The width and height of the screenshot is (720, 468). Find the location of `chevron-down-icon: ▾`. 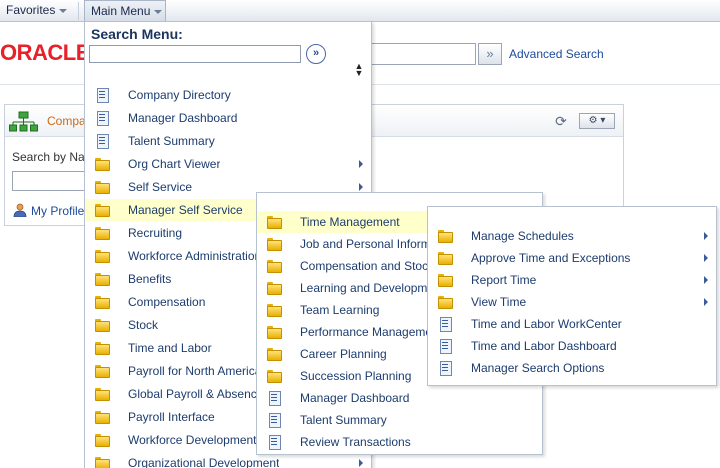

chevron-down-icon: ▾ is located at coordinates (603, 120).